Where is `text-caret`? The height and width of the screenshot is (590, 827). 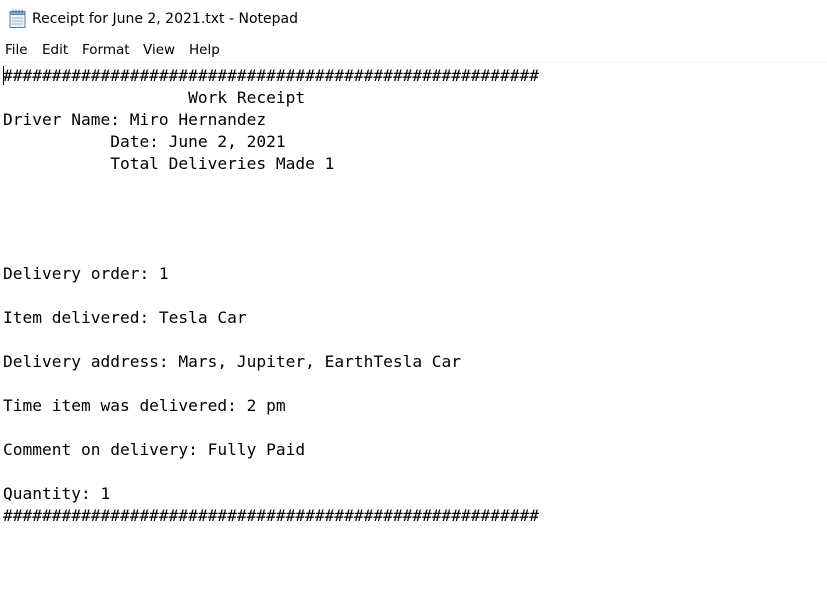
text-caret is located at coordinates (3, 75).